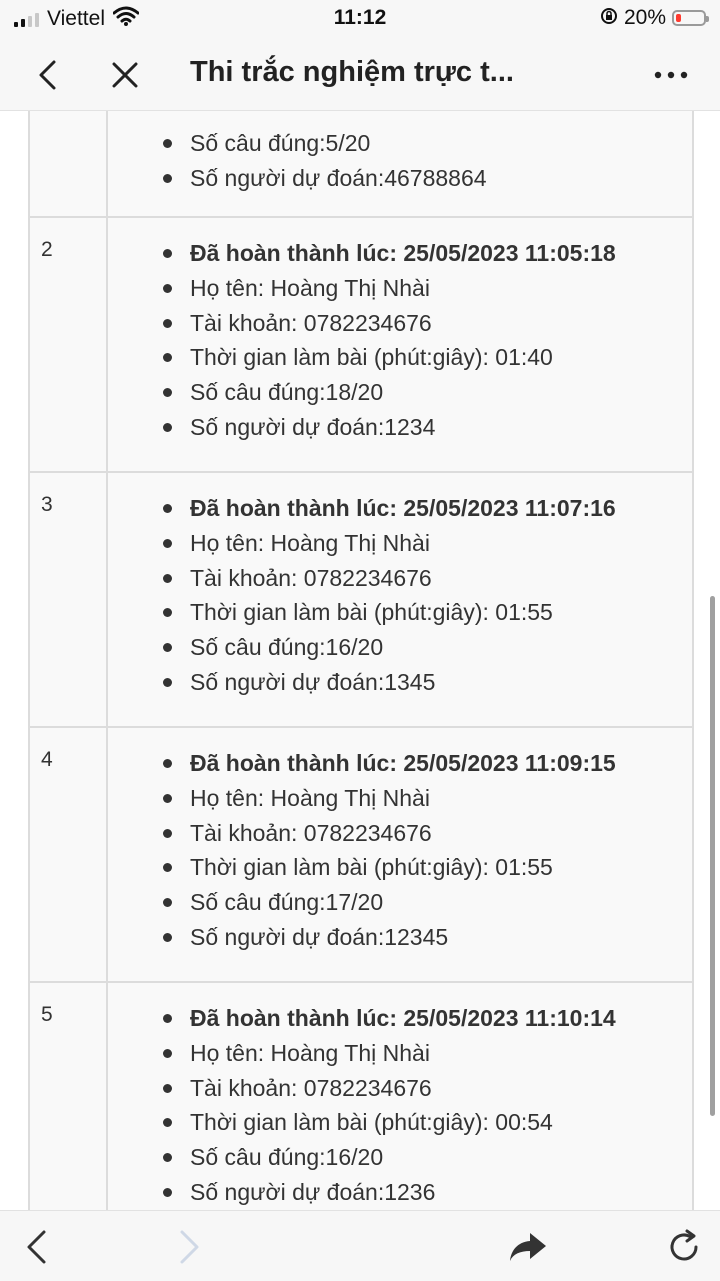 The height and width of the screenshot is (1281, 720). Describe the element at coordinates (400, 682) in the screenshot. I see `predicted-count: Số người dự đoán:1345` at that location.